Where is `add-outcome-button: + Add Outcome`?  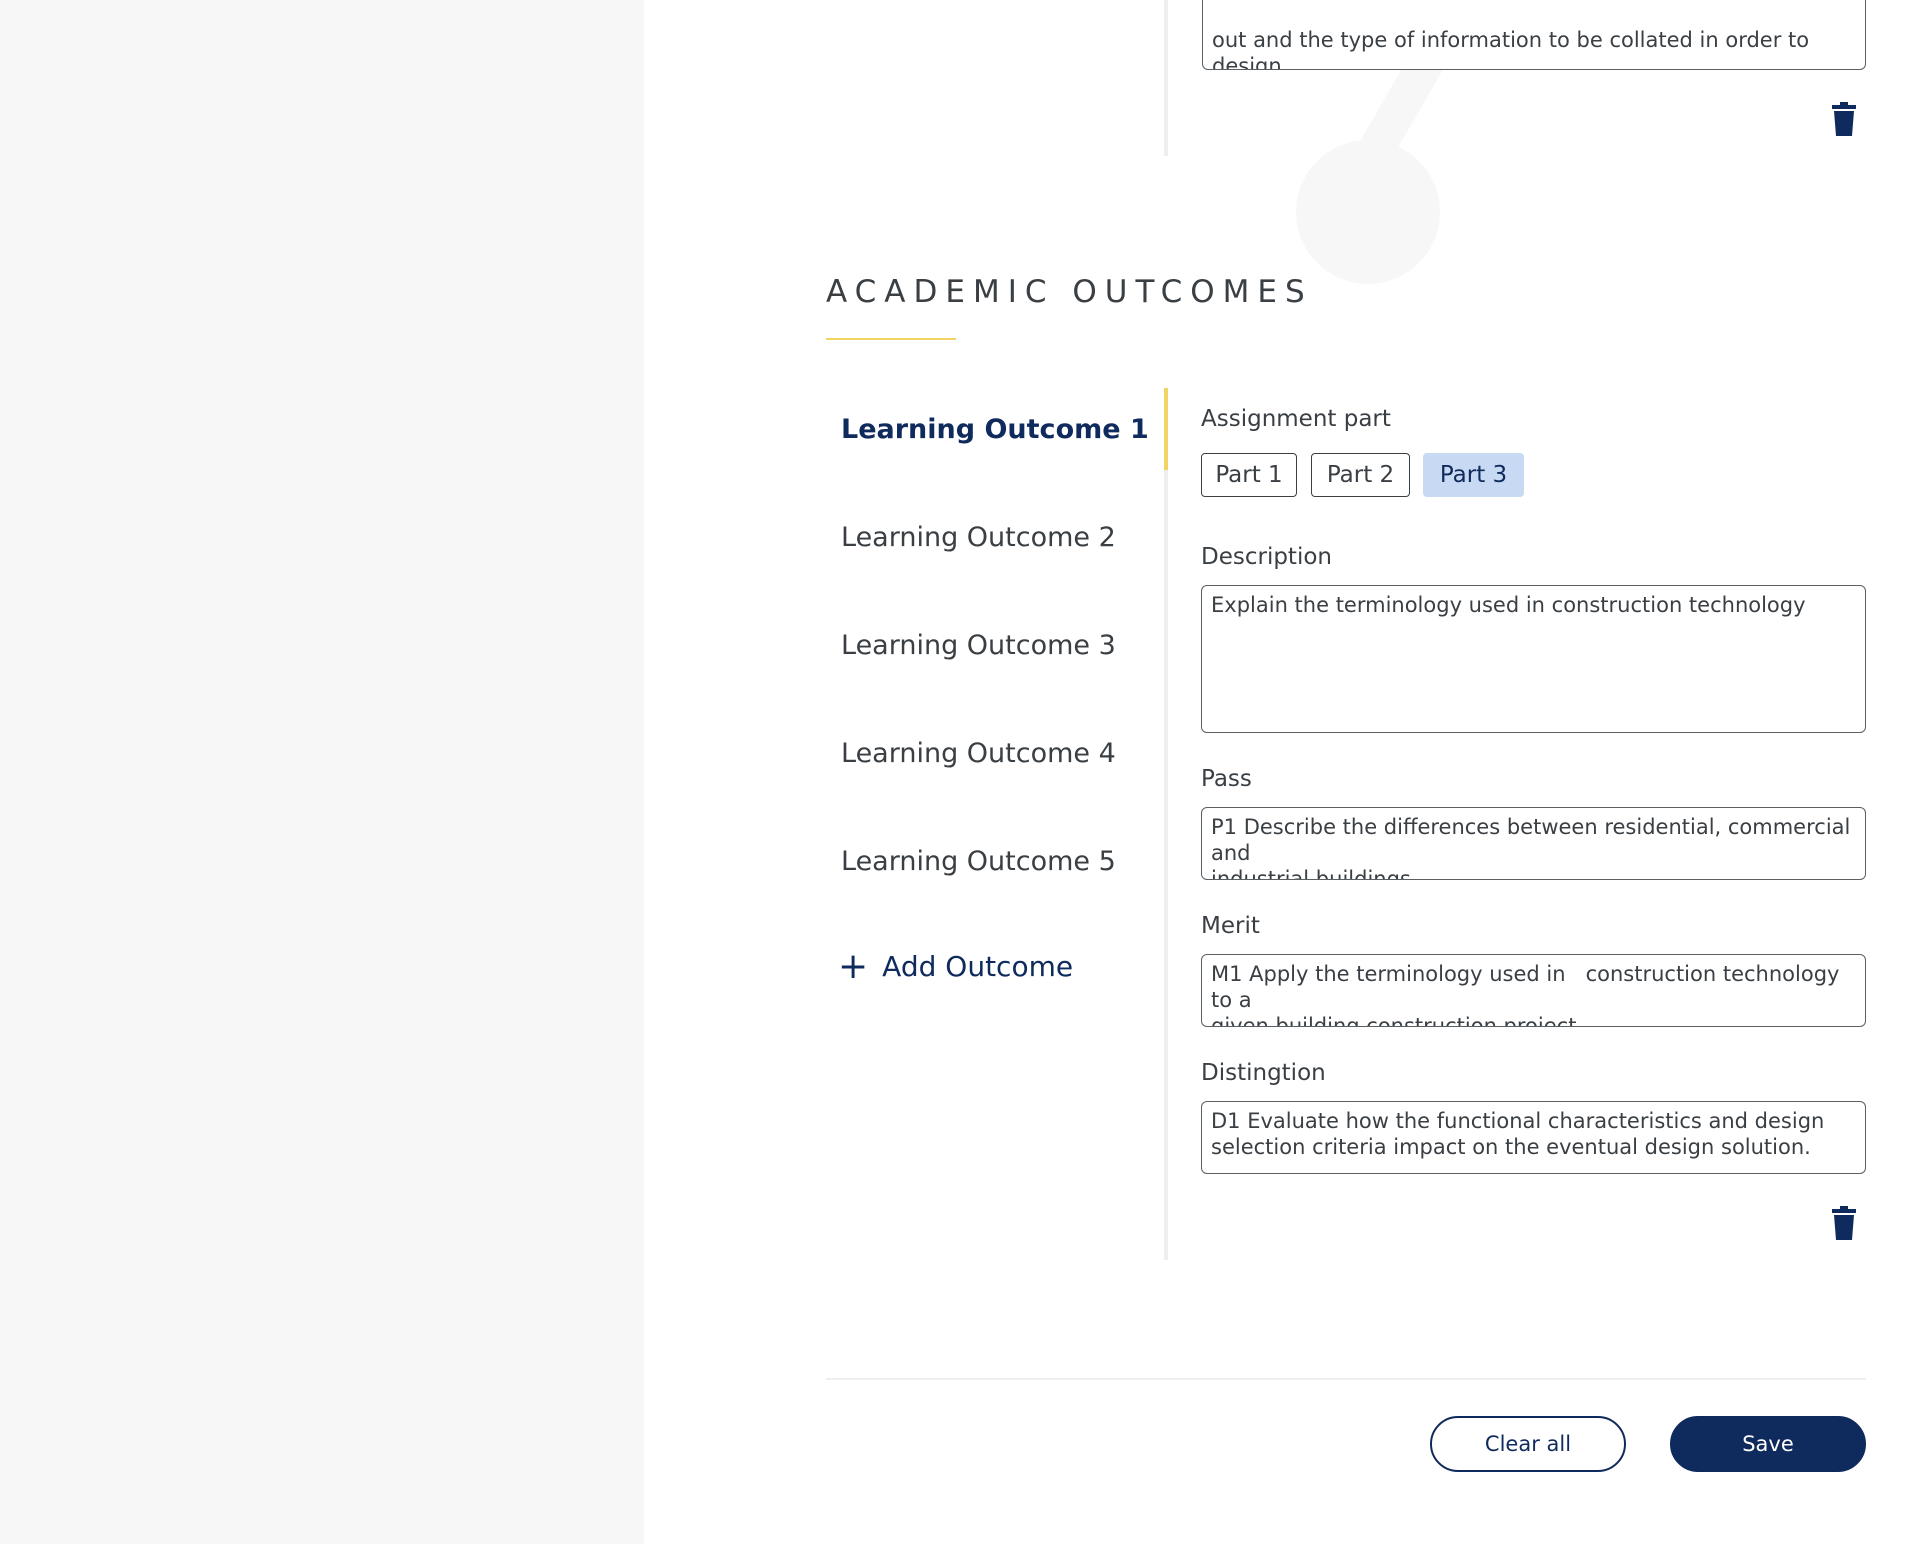 add-outcome-button: + Add Outcome is located at coordinates (956, 966).